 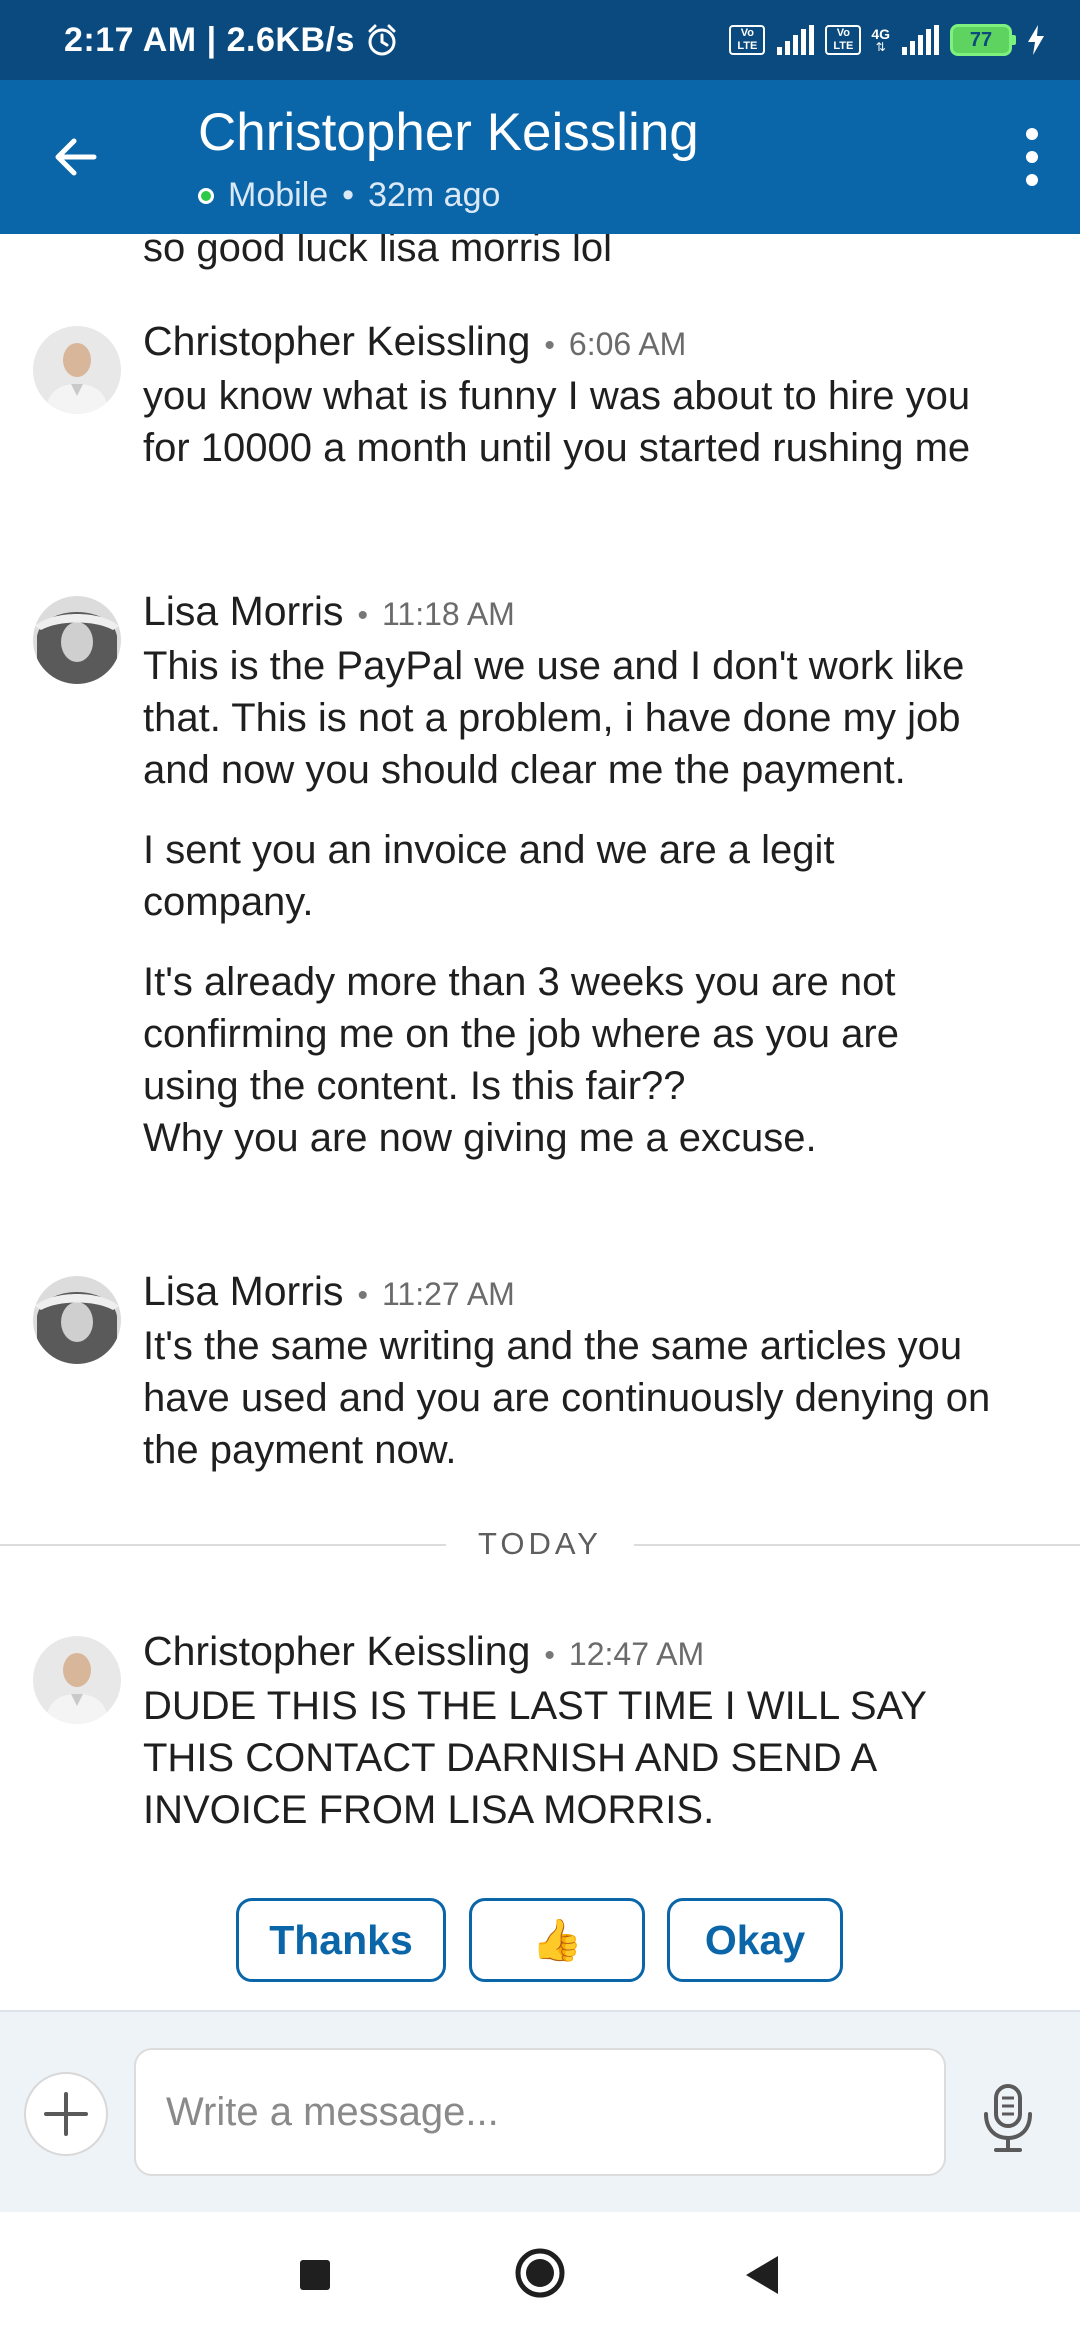 I want to click on quick-reply-okay: Okay, so click(x=755, y=1940).